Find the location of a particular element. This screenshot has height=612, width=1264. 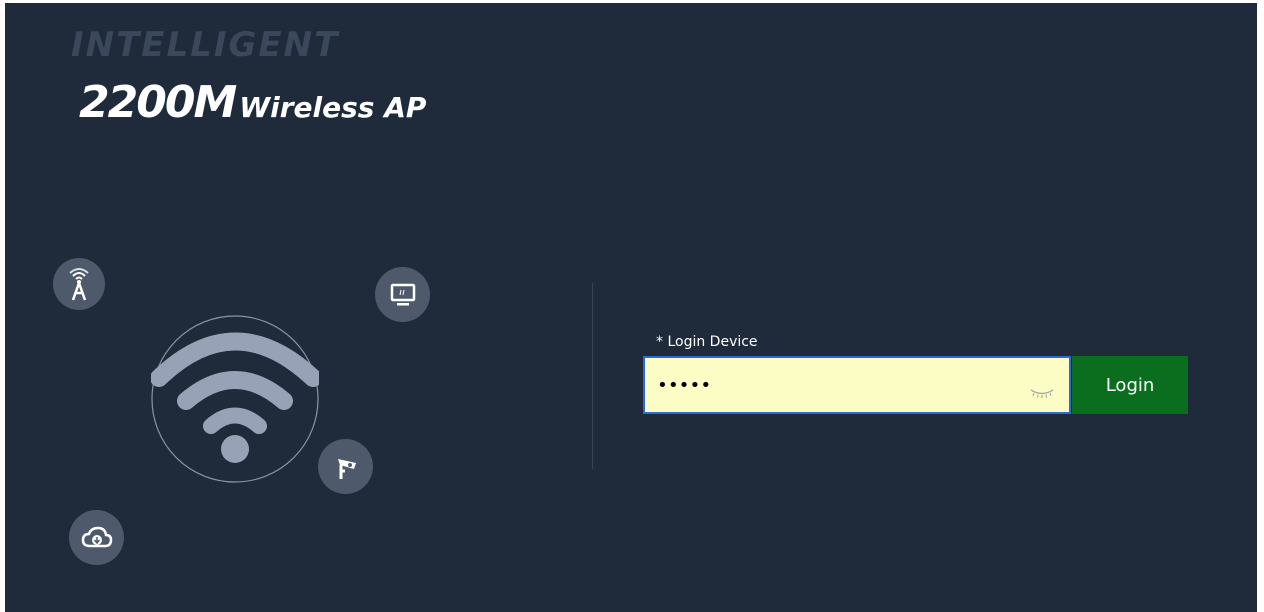

brand-title: 2200M Wireless AP is located at coordinates (252, 102).